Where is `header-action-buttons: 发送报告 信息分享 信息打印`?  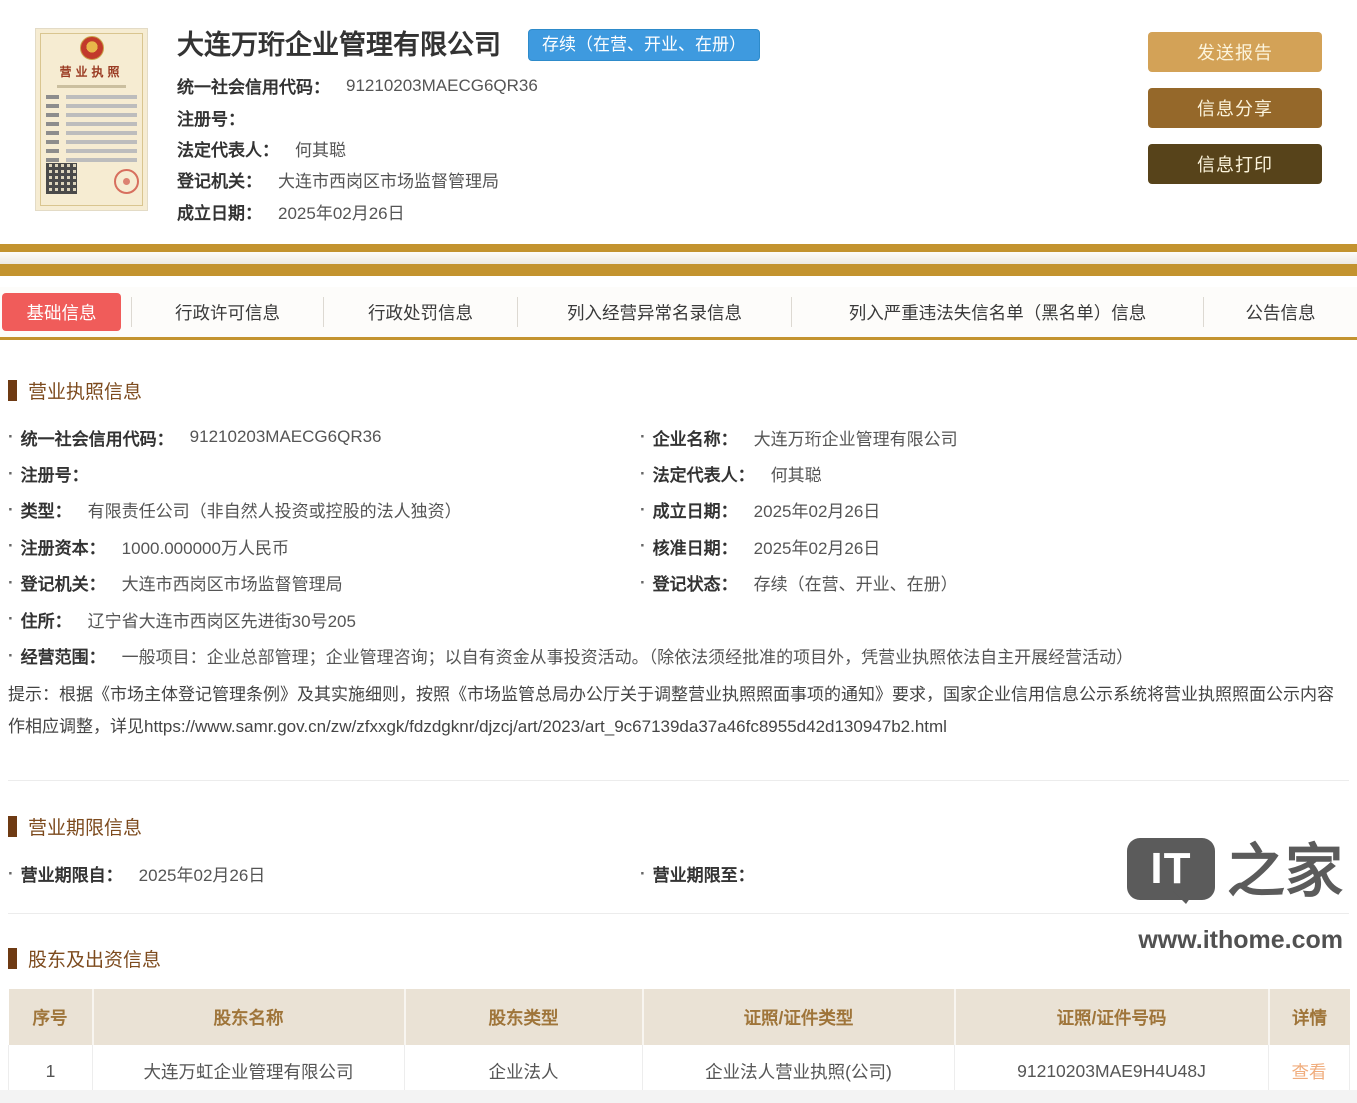
header-action-buttons: 发送报告 信息分享 信息打印 is located at coordinates (1235, 108).